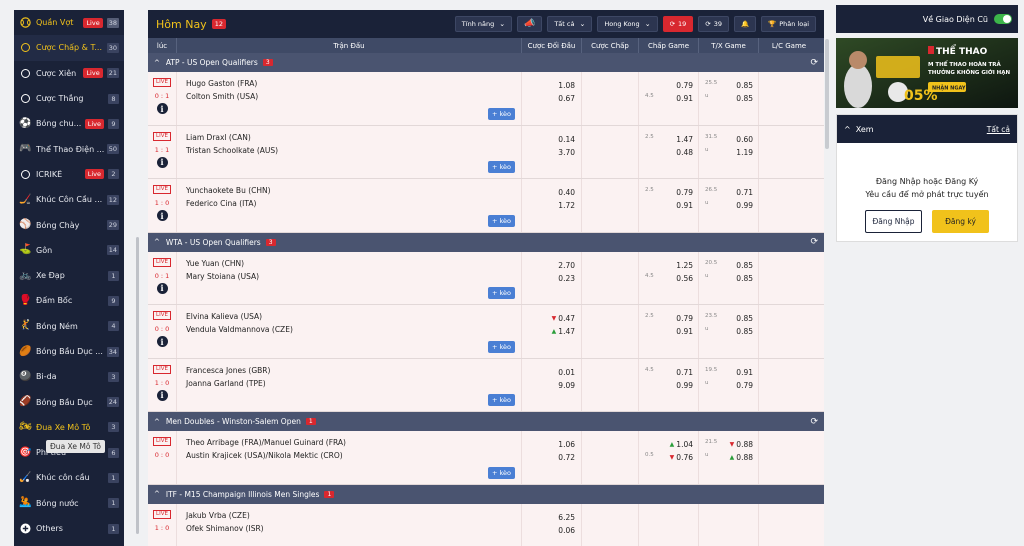 This screenshot has height=546, width=1024. I want to click on sidebar-item-field-hockey: 🏑 Khúc côn cầu 1, so click(69, 477).